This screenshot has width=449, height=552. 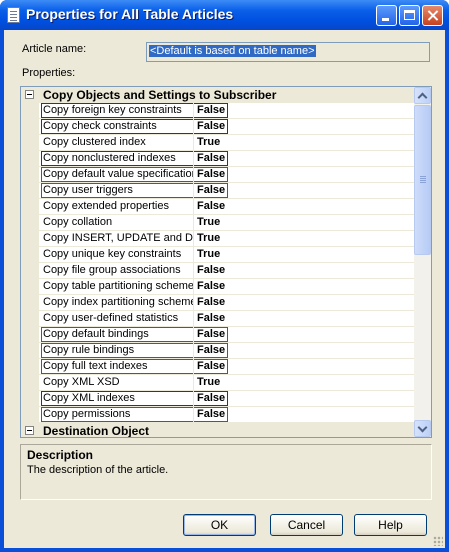 What do you see at coordinates (217, 430) in the screenshot?
I see `category-destination-object: Destination Object` at bounding box center [217, 430].